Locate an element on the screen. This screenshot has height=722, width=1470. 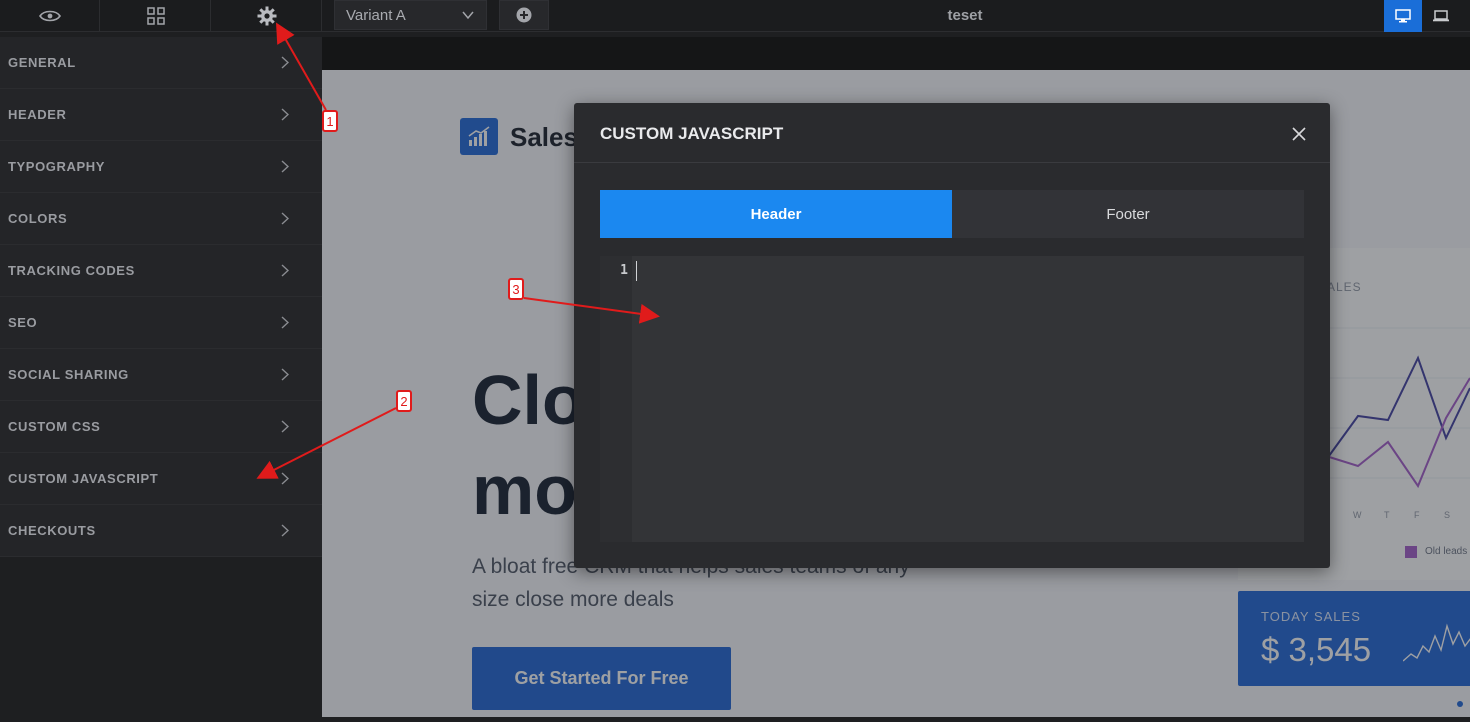
variant-label: Variant A is located at coordinates (376, 15).